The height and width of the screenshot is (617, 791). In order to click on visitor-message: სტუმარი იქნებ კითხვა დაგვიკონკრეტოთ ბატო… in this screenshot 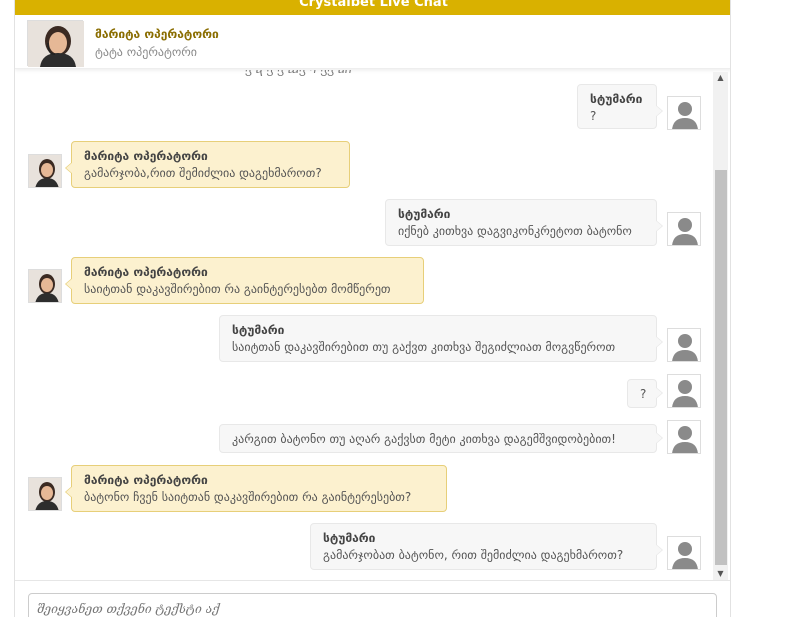, I will do `click(524, 222)`.